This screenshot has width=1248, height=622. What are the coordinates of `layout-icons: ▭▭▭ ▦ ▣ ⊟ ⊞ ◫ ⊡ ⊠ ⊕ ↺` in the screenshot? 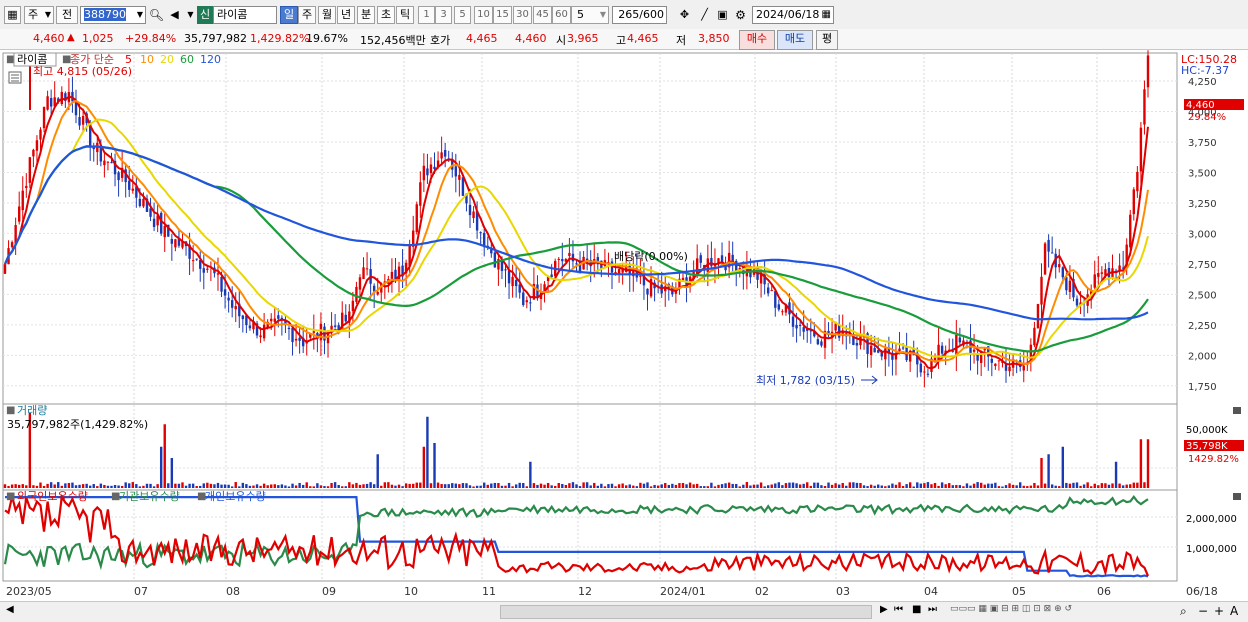 It's located at (1011, 609).